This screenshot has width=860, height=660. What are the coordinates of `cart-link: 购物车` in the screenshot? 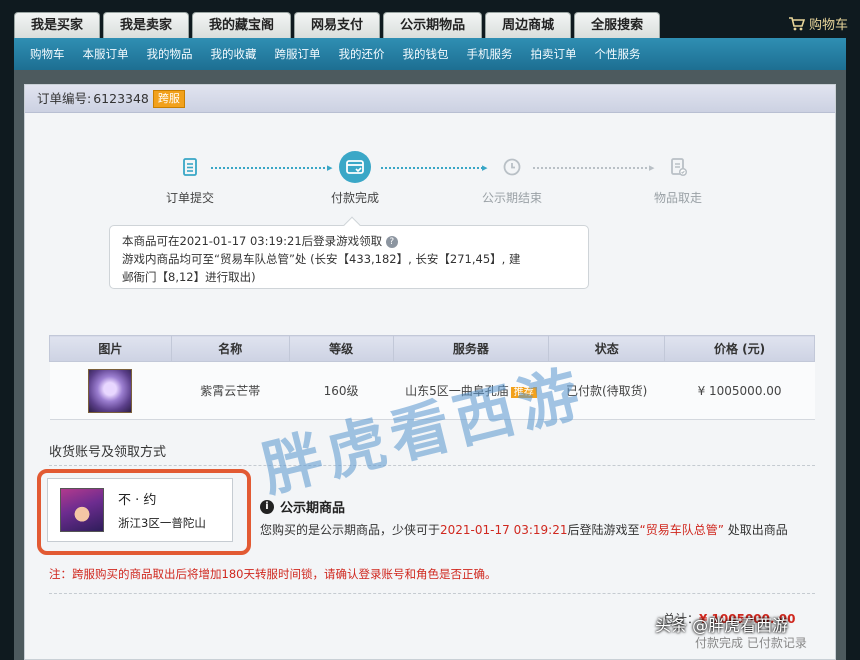 It's located at (818, 23).